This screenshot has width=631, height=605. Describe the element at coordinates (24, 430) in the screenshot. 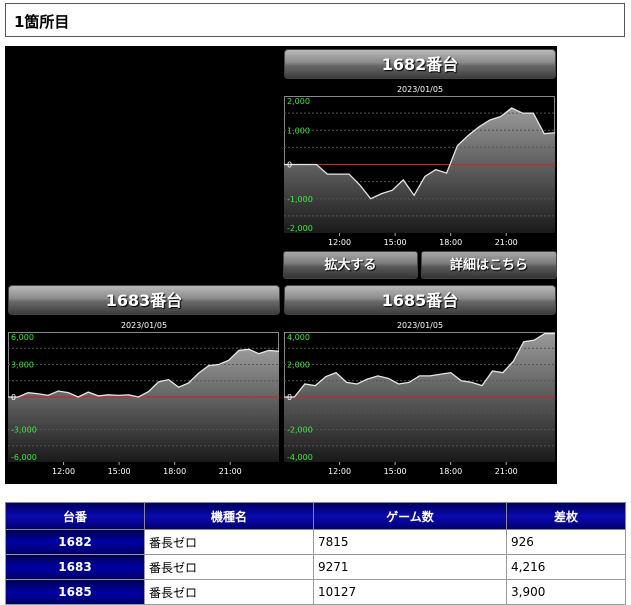

I see `y-tick-label: -3,000` at that location.